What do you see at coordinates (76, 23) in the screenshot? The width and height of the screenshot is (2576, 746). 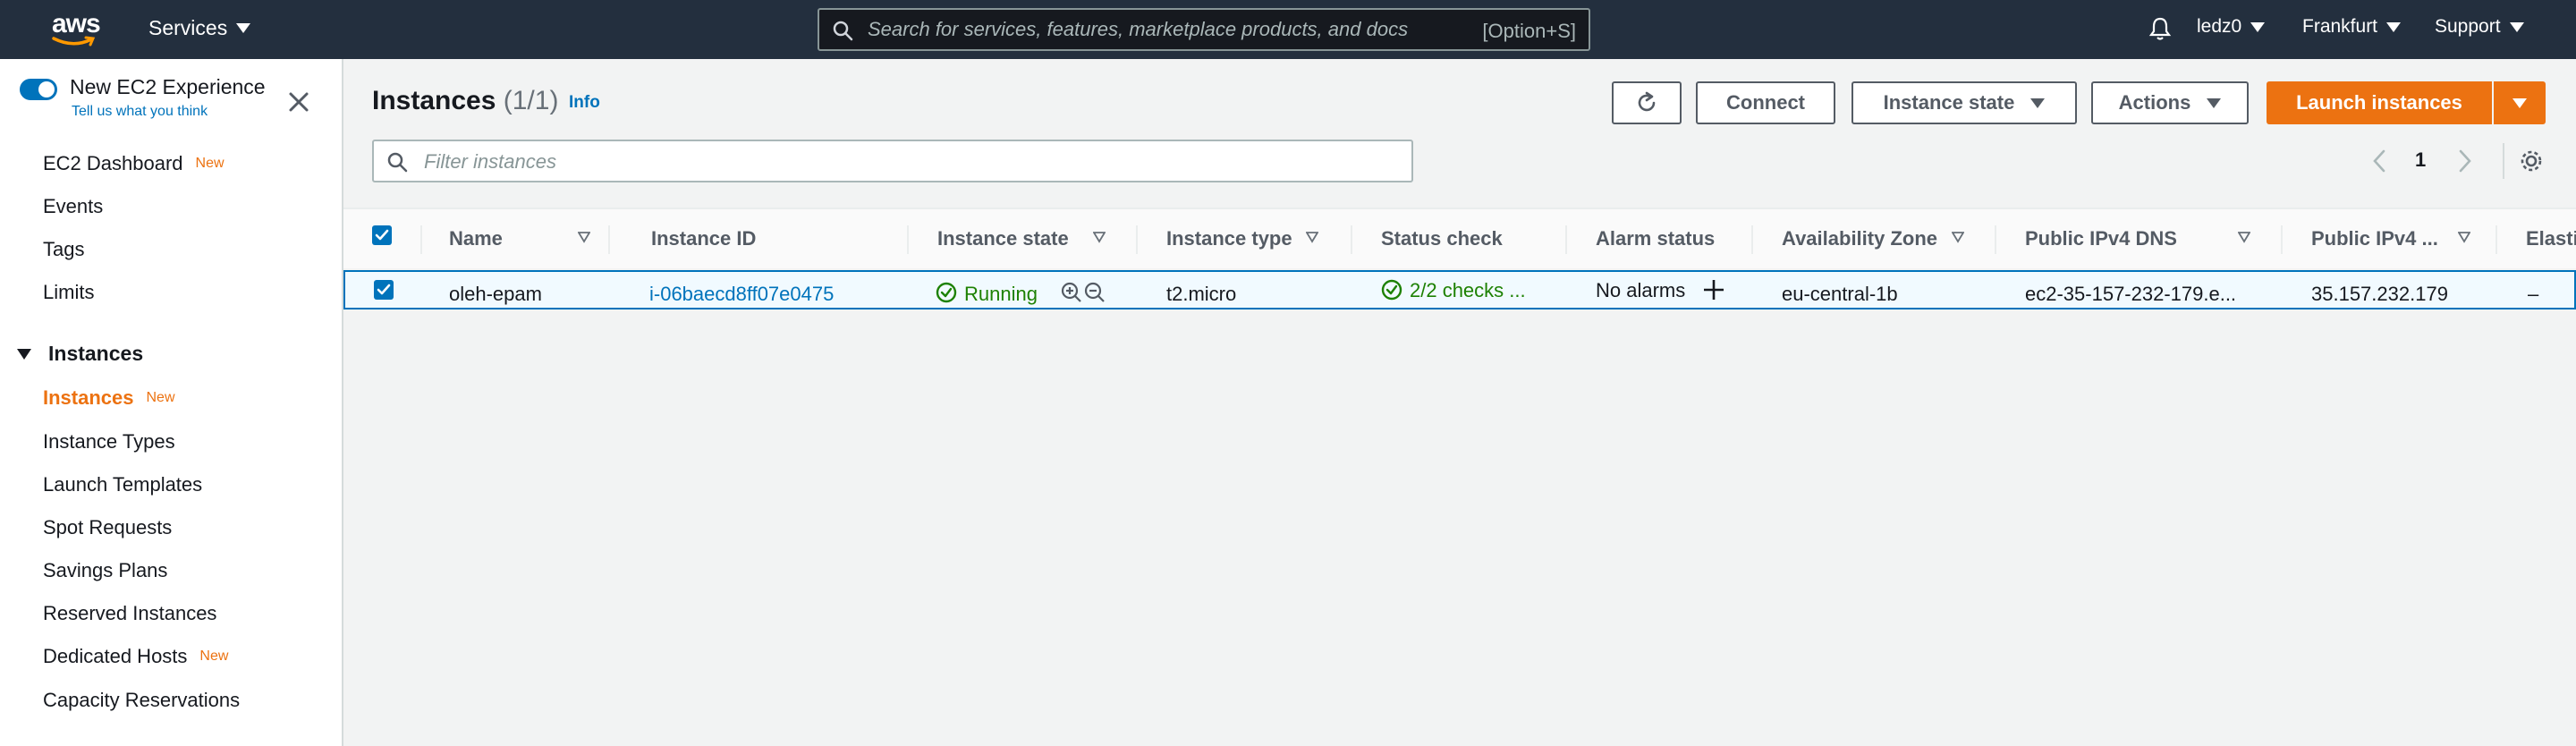 I see `aws-logo-text: aws` at bounding box center [76, 23].